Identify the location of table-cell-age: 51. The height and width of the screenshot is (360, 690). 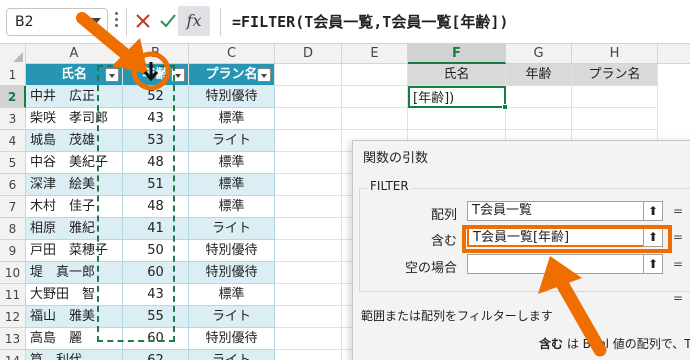
(156, 185).